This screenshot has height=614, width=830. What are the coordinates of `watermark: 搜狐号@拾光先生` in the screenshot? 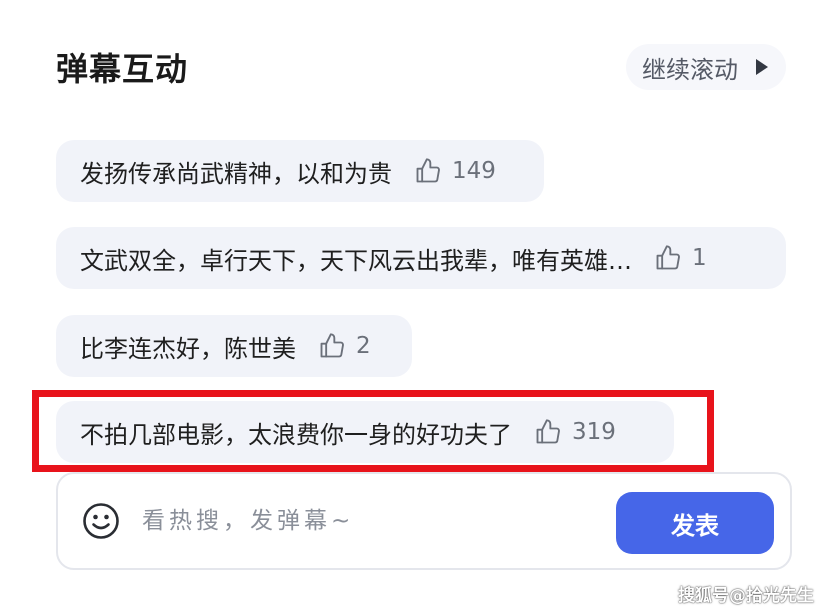 It's located at (746, 596).